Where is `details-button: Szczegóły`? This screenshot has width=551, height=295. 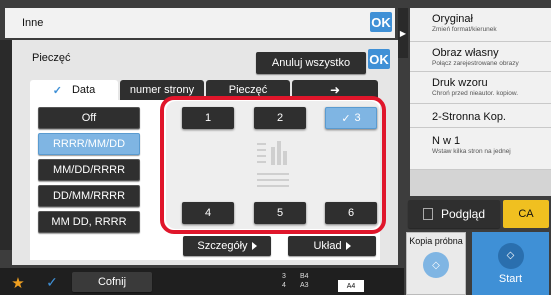
details-button: Szczegóły is located at coordinates (227, 246).